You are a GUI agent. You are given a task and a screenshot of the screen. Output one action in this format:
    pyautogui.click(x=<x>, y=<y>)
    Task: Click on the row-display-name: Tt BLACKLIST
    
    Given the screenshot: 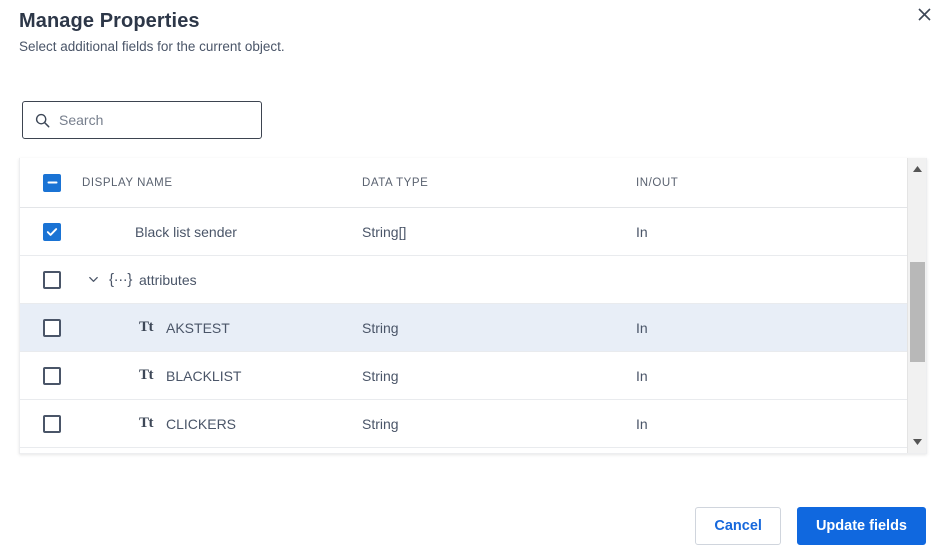 What is the action you would take?
    pyautogui.click(x=222, y=375)
    